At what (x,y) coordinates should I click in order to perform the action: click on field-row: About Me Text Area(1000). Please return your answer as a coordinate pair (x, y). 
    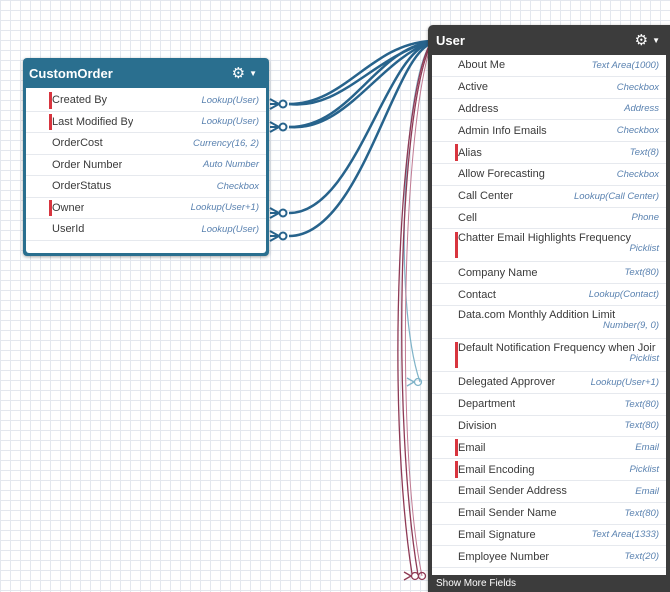
    Looking at the image, I should click on (549, 66).